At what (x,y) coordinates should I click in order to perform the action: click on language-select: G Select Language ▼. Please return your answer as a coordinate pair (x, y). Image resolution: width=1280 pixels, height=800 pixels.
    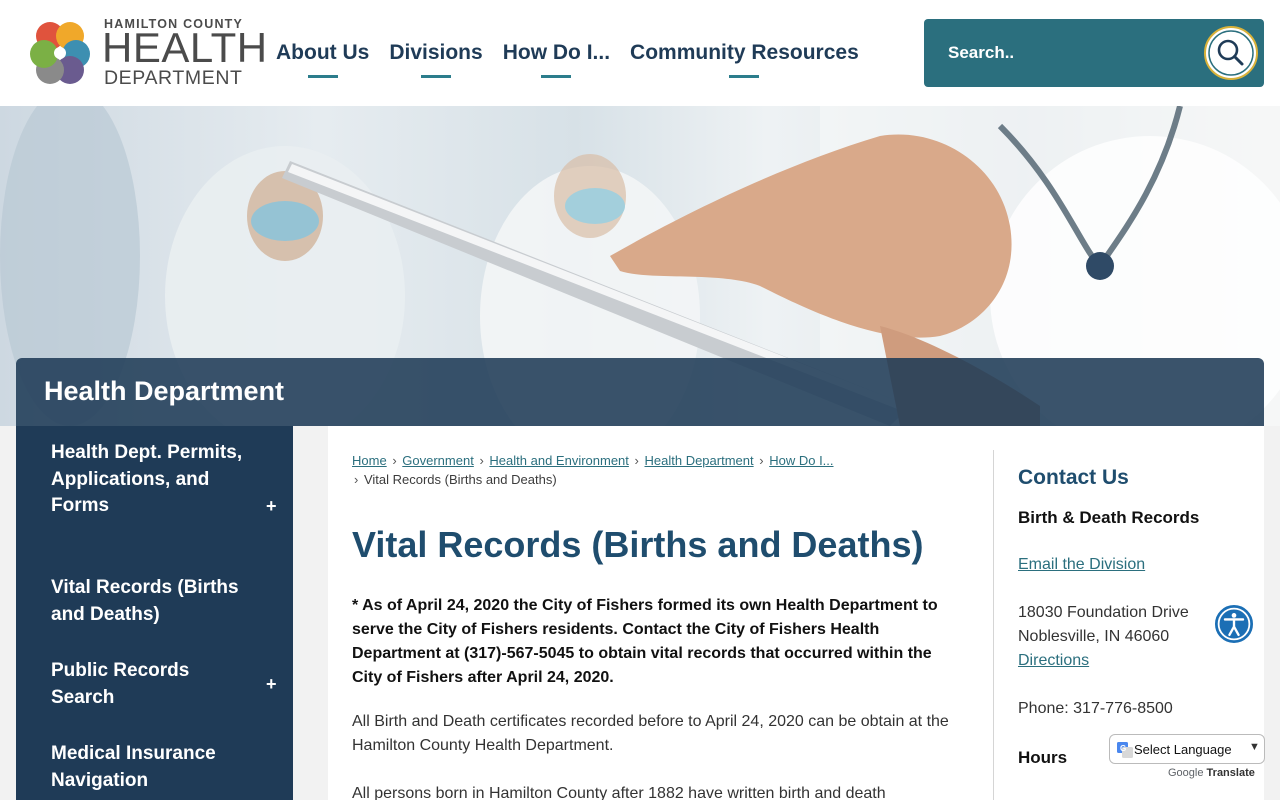
    Looking at the image, I should click on (1187, 749).